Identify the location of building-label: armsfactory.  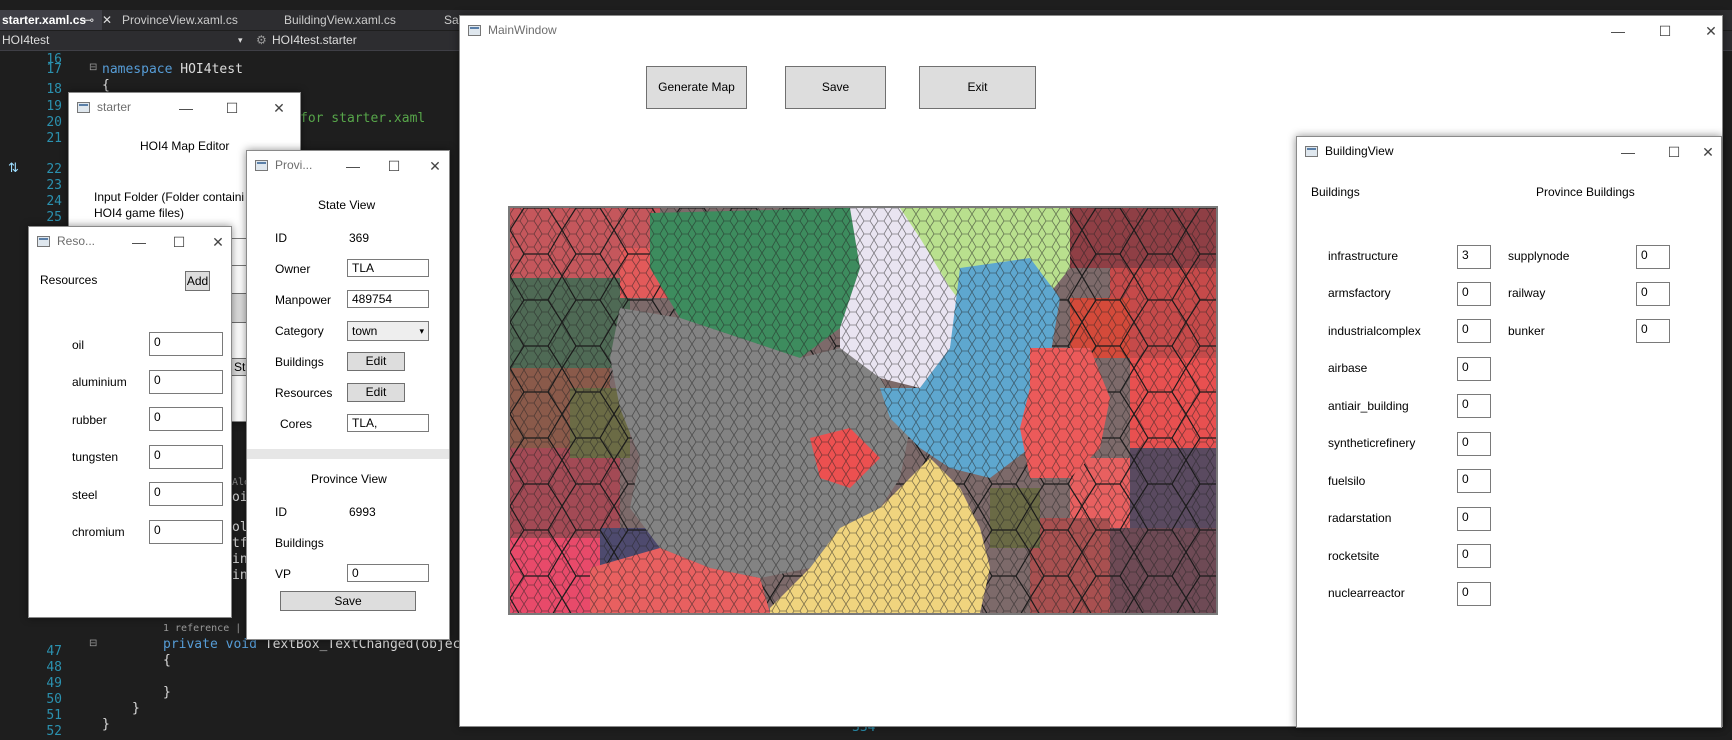
(1359, 293).